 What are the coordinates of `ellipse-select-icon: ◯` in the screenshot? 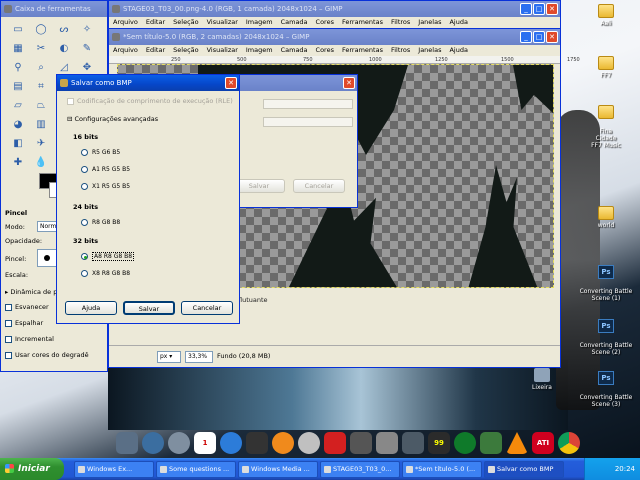 It's located at (41, 29).